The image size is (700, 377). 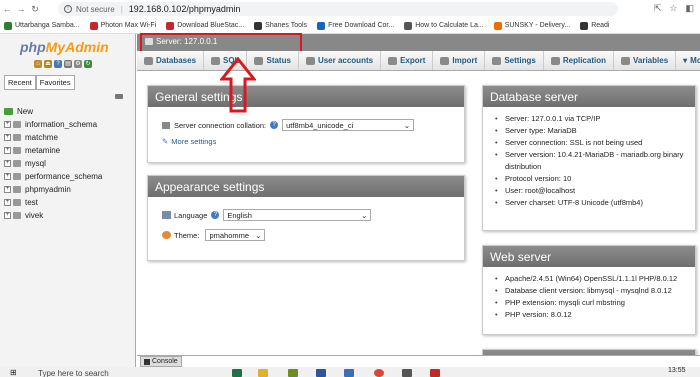 I want to click on chevron-down-icon: ⌄, so click(x=258, y=235).